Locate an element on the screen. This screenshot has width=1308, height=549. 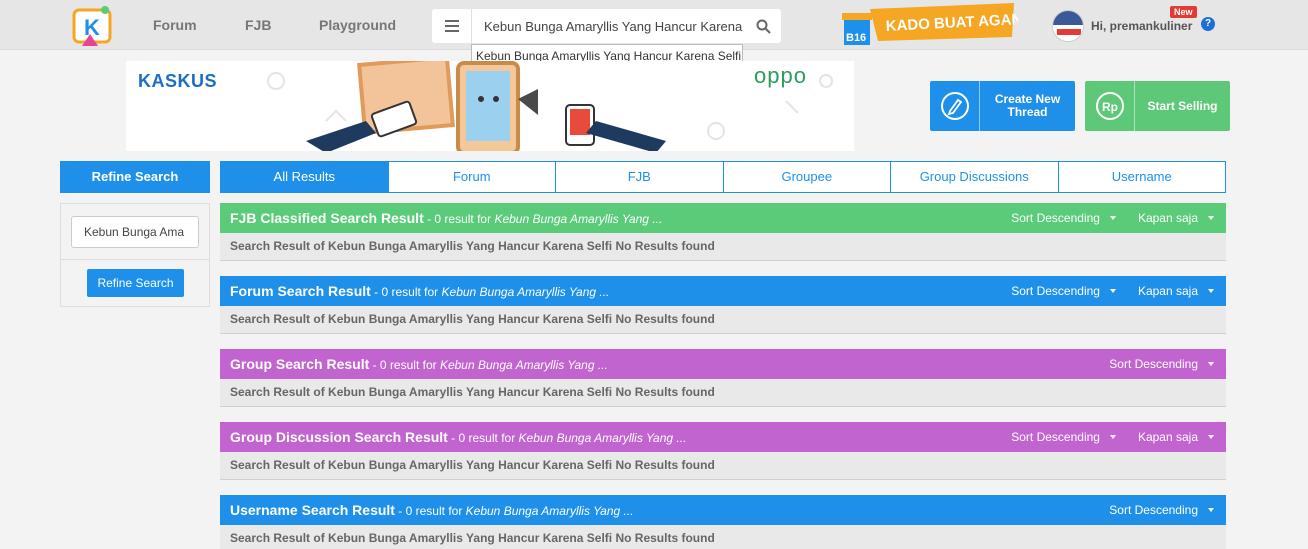
nav-playground: Playground is located at coordinates (357, 25).